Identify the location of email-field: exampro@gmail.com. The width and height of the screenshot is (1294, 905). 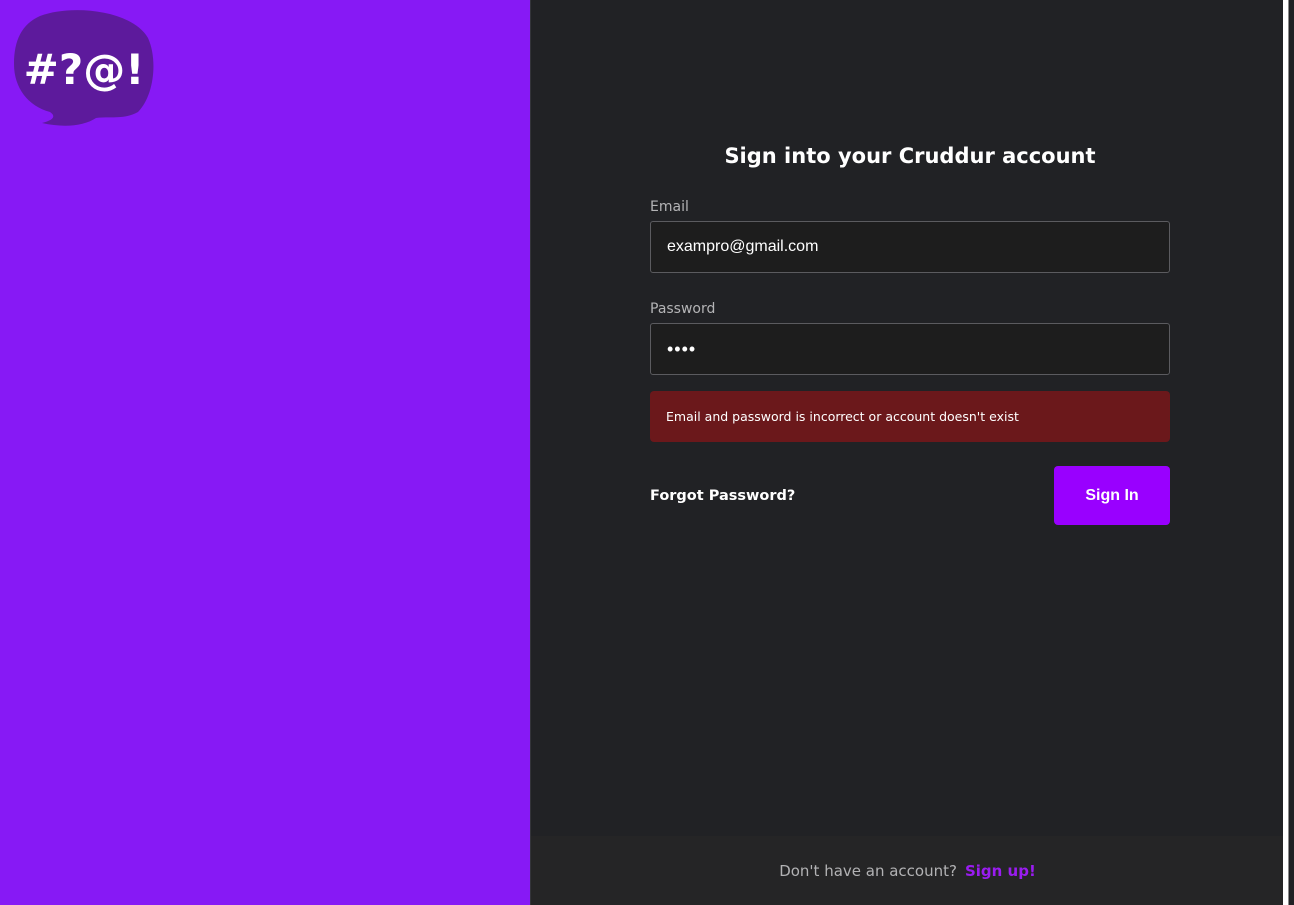
(910, 247).